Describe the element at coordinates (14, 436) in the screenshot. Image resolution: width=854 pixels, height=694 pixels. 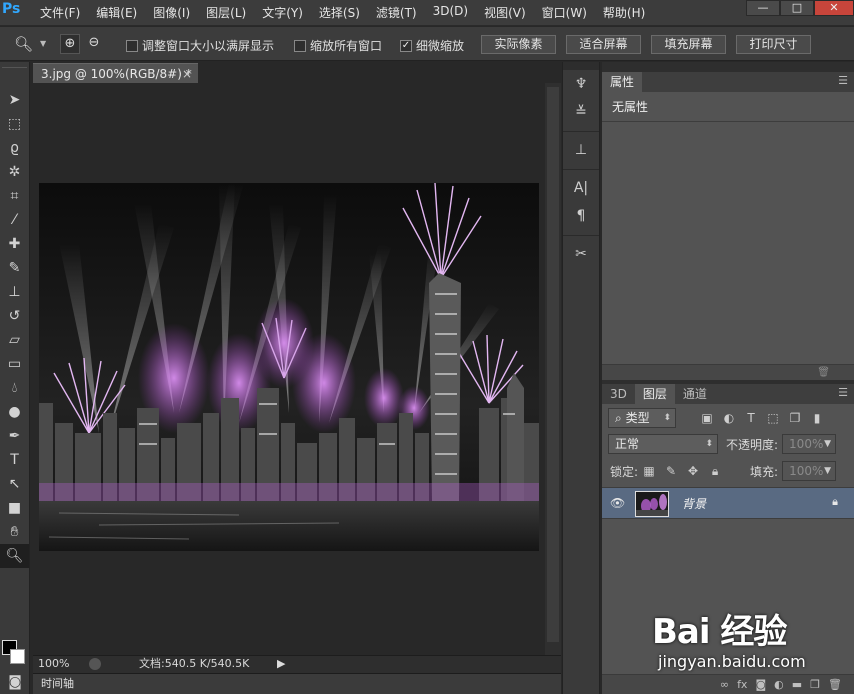
I see `pen-tool-icon: ✒` at that location.